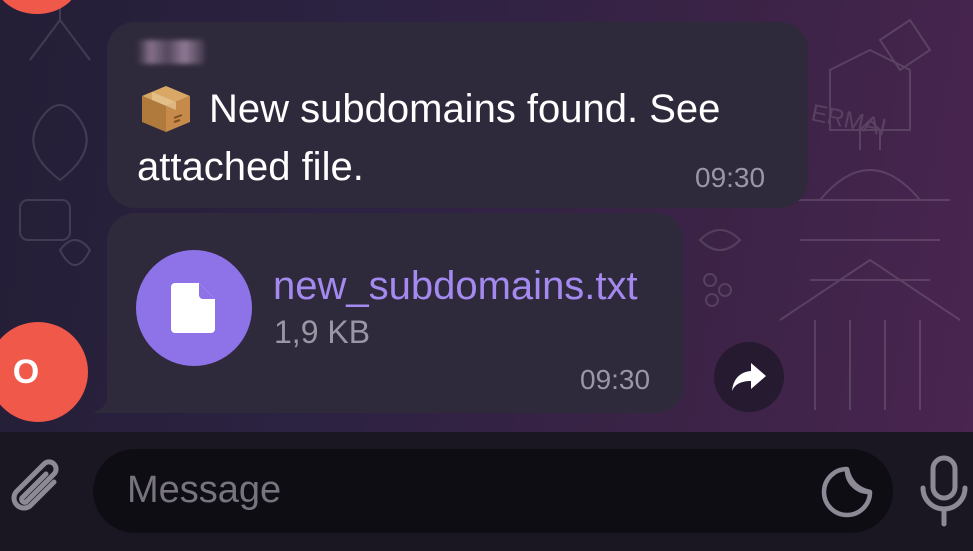  Describe the element at coordinates (615, 379) in the screenshot. I see `file-message-time: 09:30` at that location.